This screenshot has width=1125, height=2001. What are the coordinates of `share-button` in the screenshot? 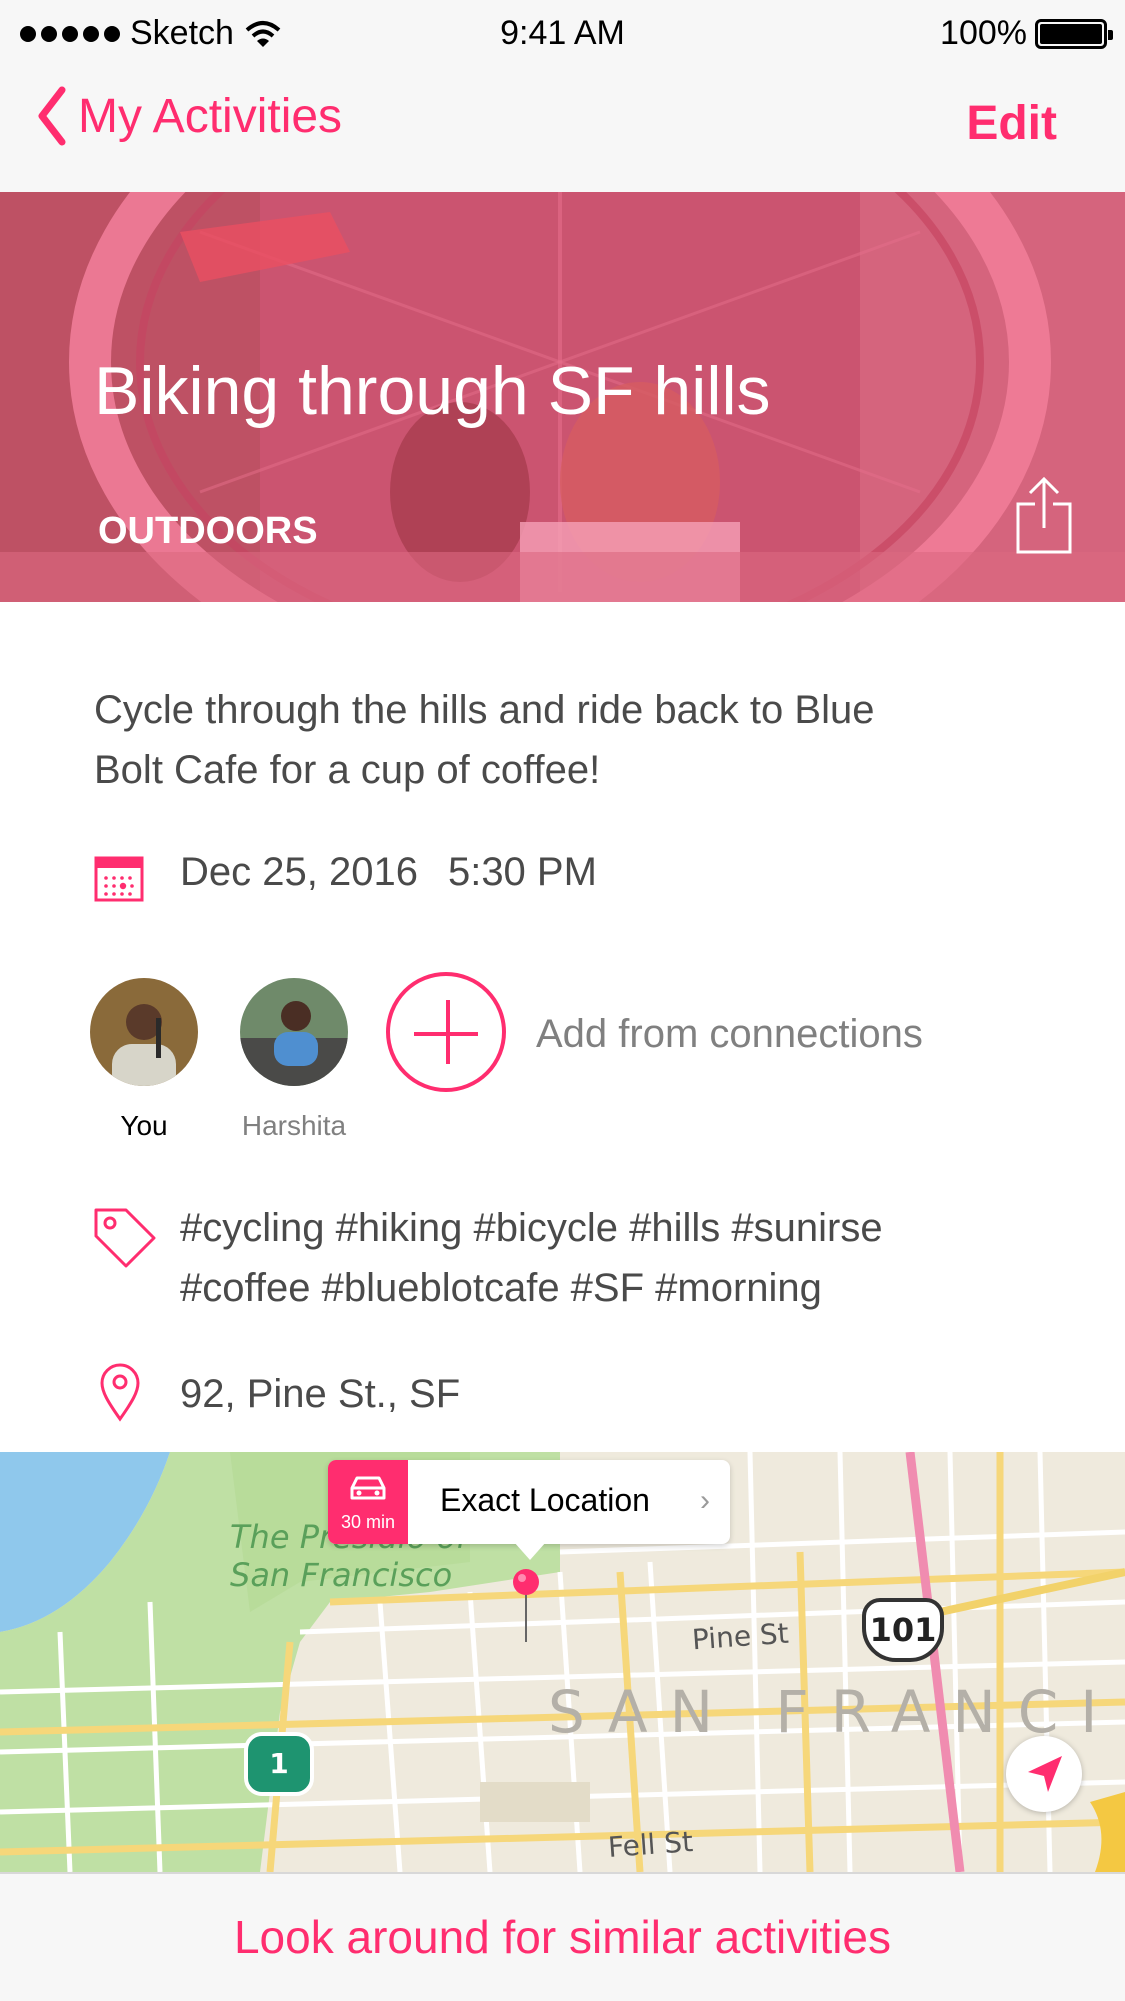 It's located at (1044, 518).